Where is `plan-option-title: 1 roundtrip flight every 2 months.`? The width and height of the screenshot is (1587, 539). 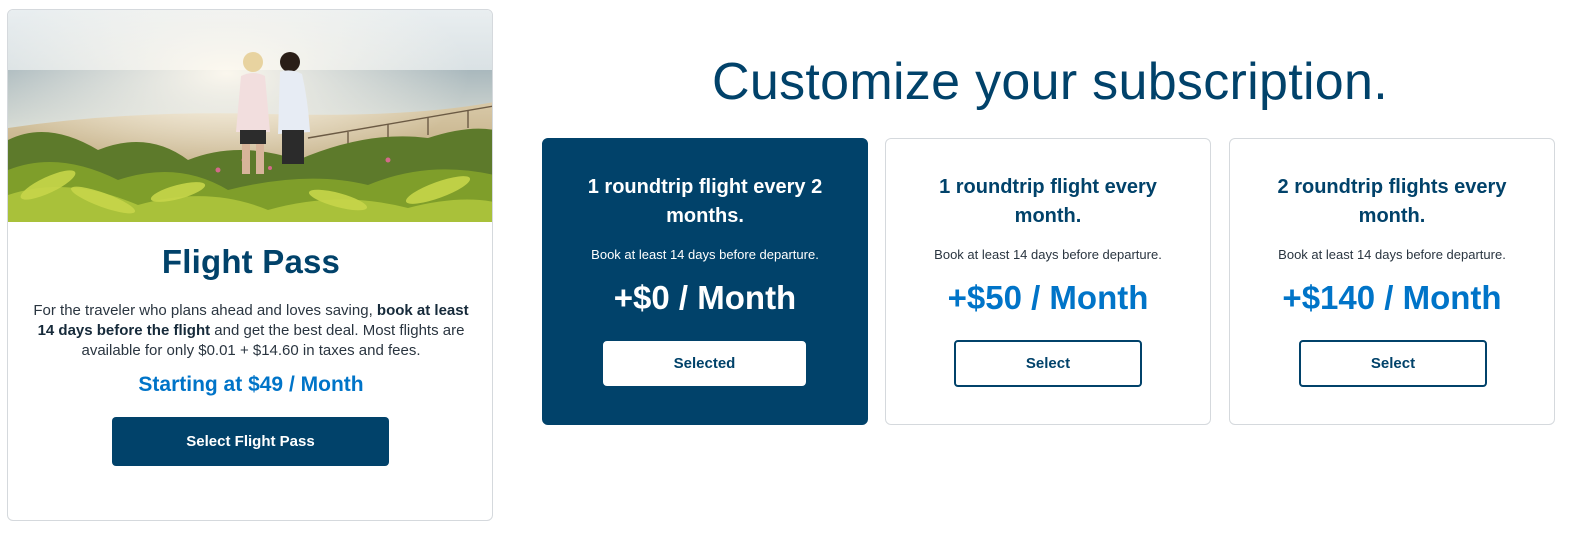
plan-option-title: 1 roundtrip flight every 2 months. is located at coordinates (705, 201).